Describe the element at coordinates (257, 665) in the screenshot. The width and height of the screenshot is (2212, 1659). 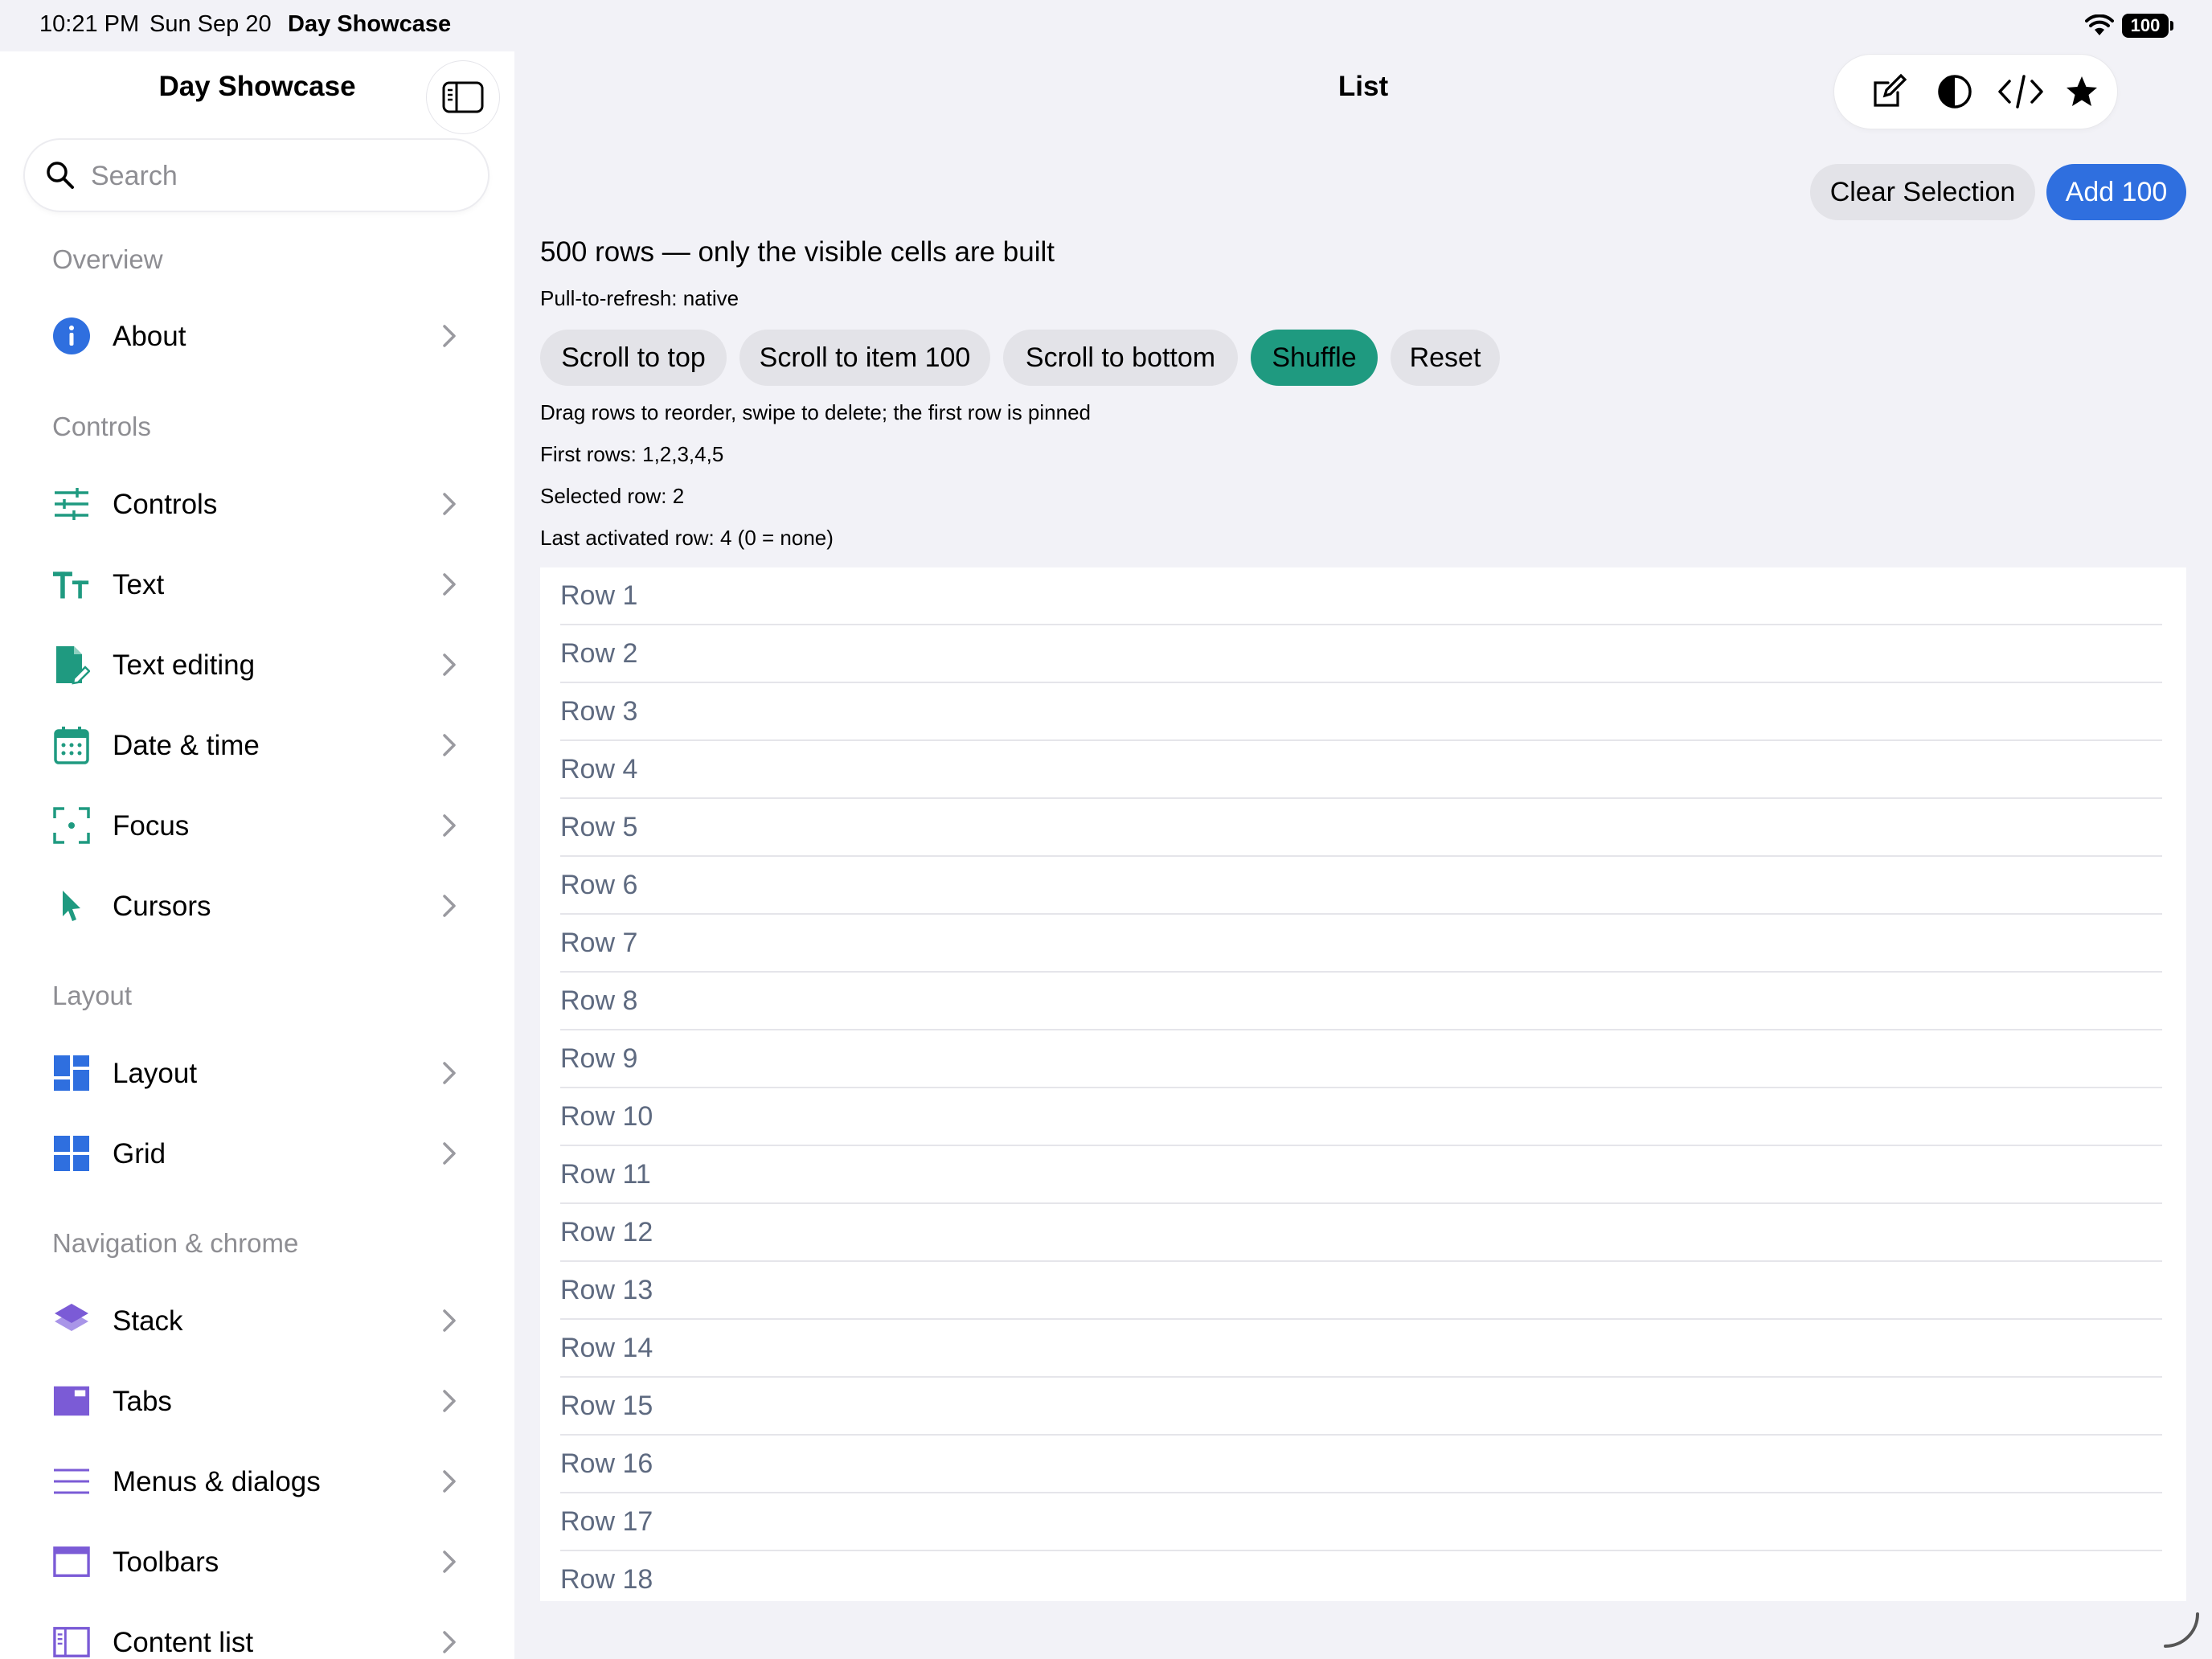
I see `sidebar-item-text-editing: Text editing` at that location.